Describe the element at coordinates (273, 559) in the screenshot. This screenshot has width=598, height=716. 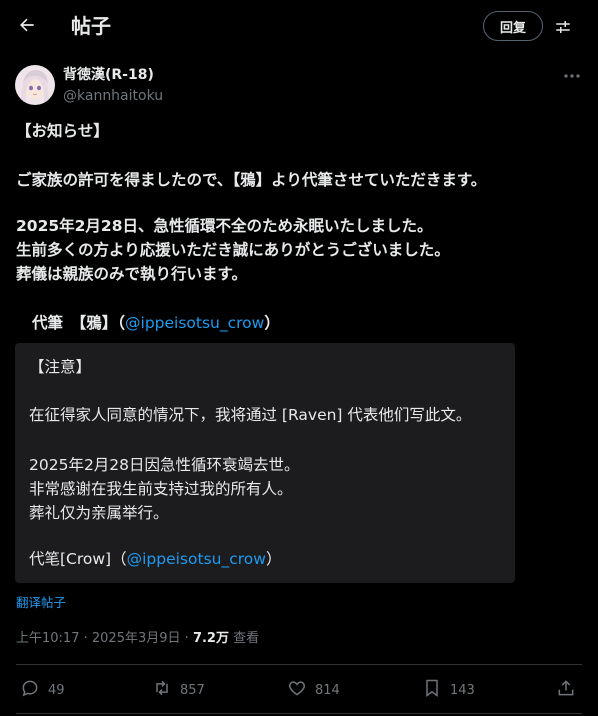
I see `translation-signature-suffix: ）` at that location.